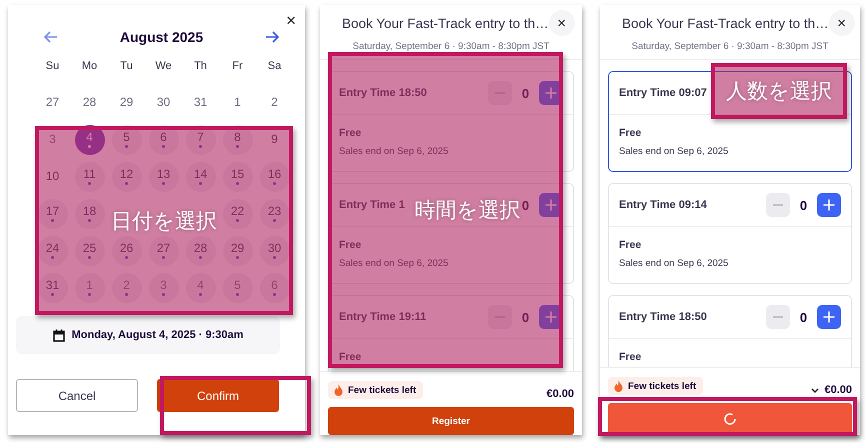 This screenshot has width=865, height=443. Describe the element at coordinates (126, 66) in the screenshot. I see `weekday-label: Tu` at that location.